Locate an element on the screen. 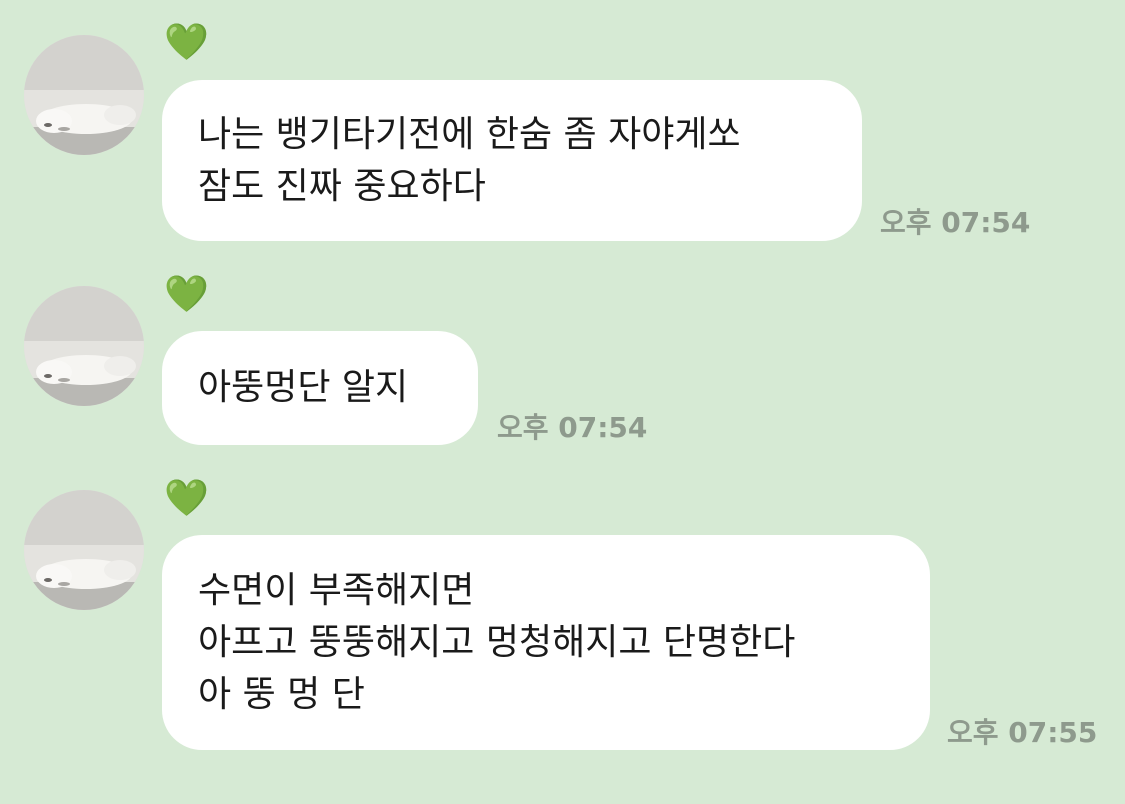  message-text-line: 아 뚱 멍 단 is located at coordinates (281, 694).